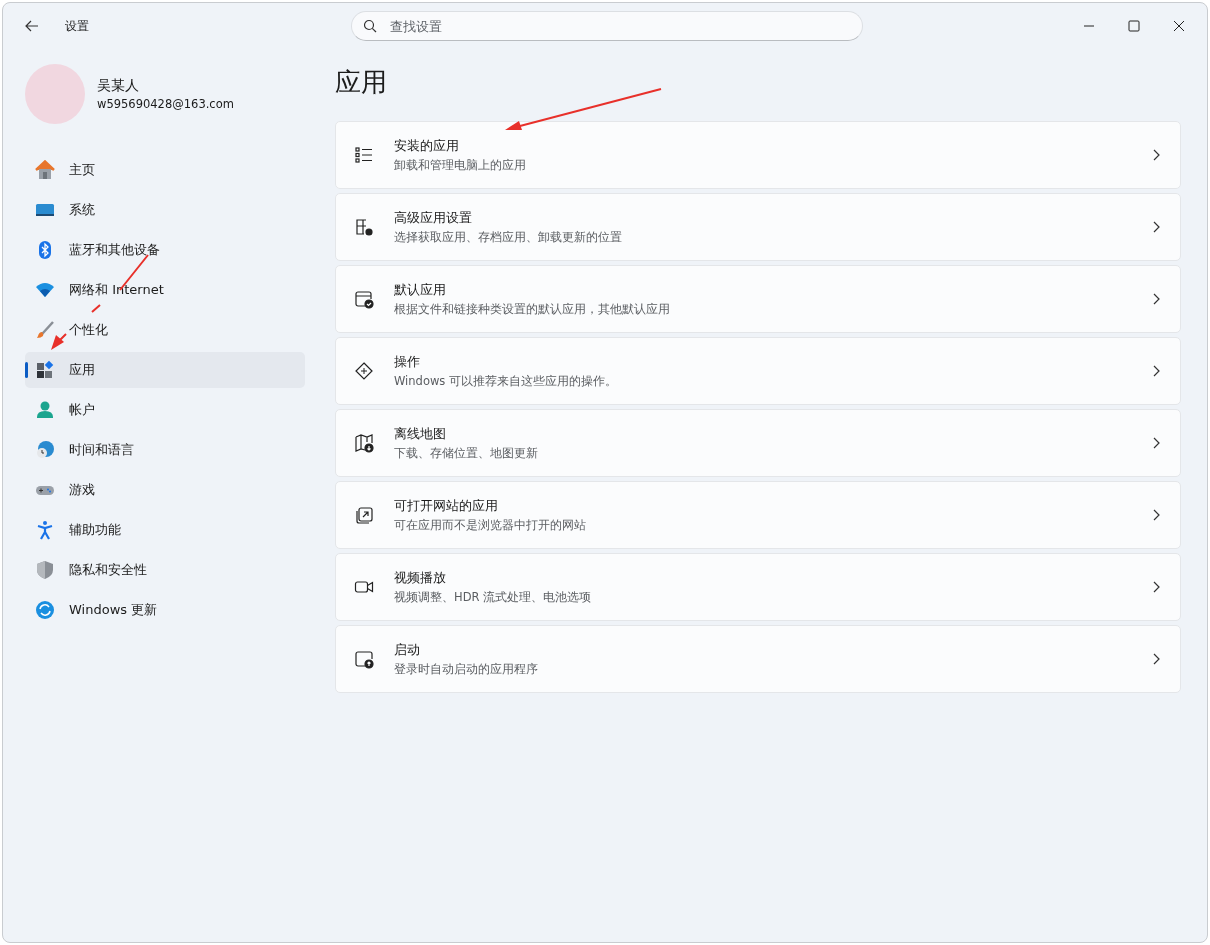 This screenshot has width=1210, height=945. What do you see at coordinates (490, 525) in the screenshot?
I see `card-subtitle: 可在应用而不是浏览器中打开的网站` at bounding box center [490, 525].